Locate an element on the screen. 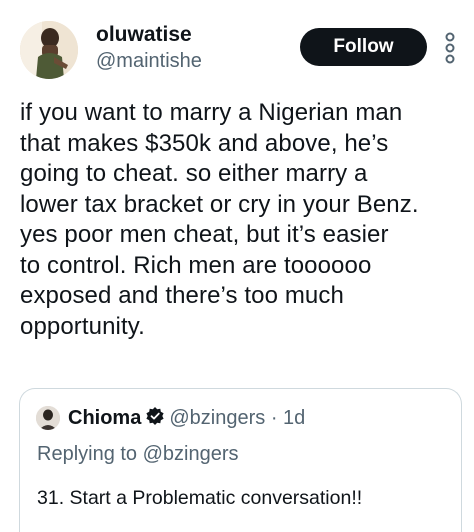 The image size is (474, 532). tweet-line: to control. Rich men are toooooo is located at coordinates (196, 265).